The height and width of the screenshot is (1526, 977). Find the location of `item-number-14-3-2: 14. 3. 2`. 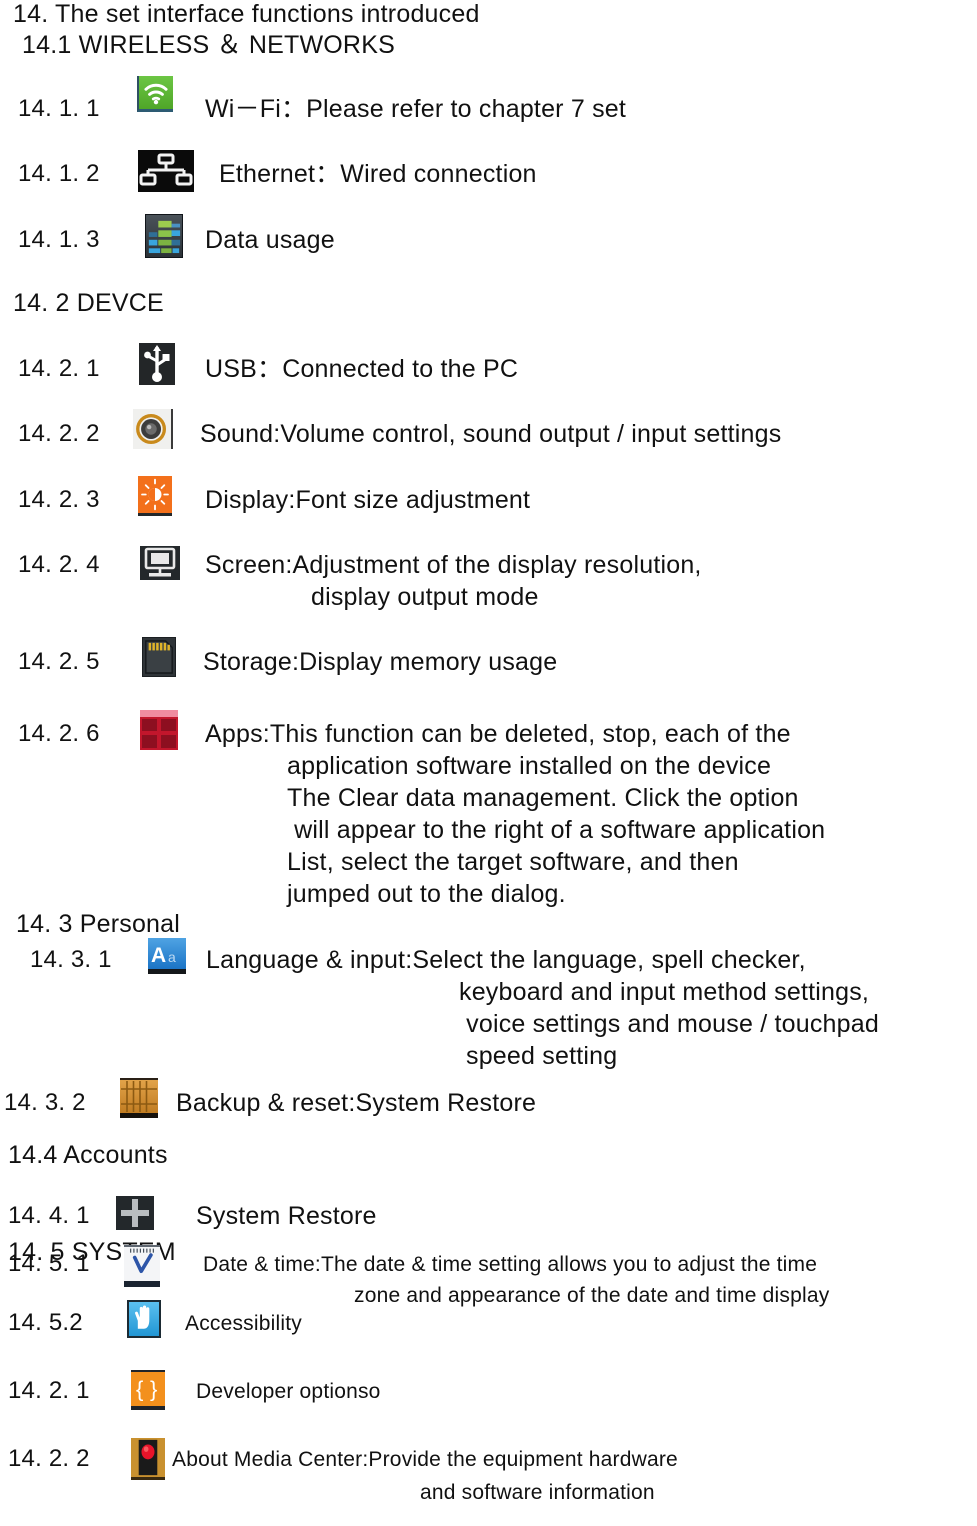

item-number-14-3-2: 14. 3. 2 is located at coordinates (45, 1102).